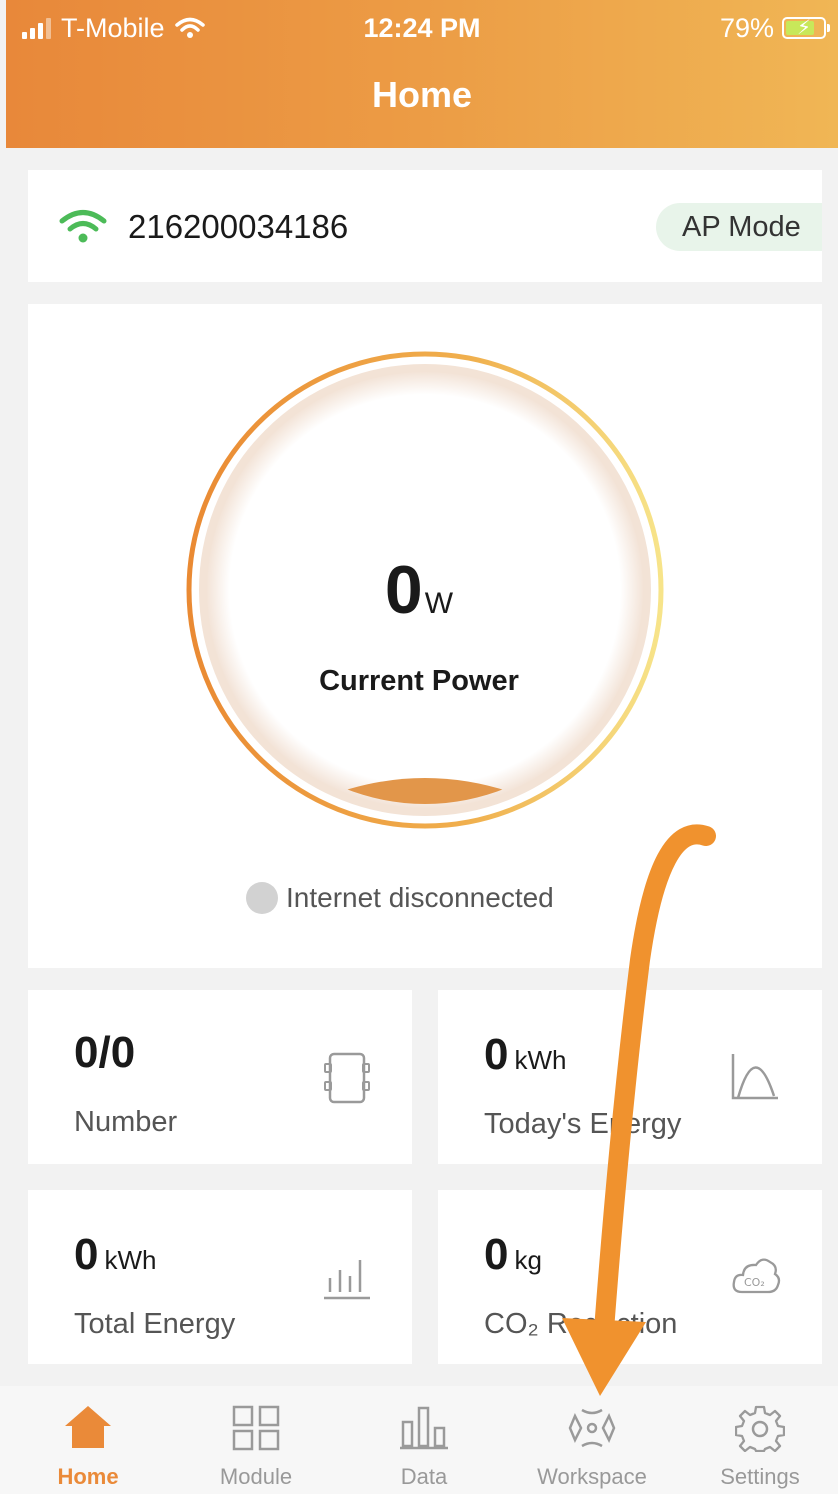 This screenshot has height=1494, width=838. What do you see at coordinates (262, 898) in the screenshot?
I see `internet-status-dot-icon` at bounding box center [262, 898].